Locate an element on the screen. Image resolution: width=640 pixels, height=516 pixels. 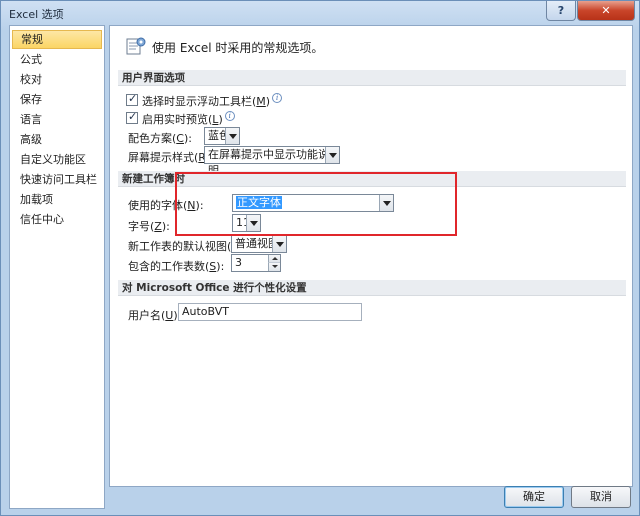
default-view-select: 普通视图 is located at coordinates (259, 244).